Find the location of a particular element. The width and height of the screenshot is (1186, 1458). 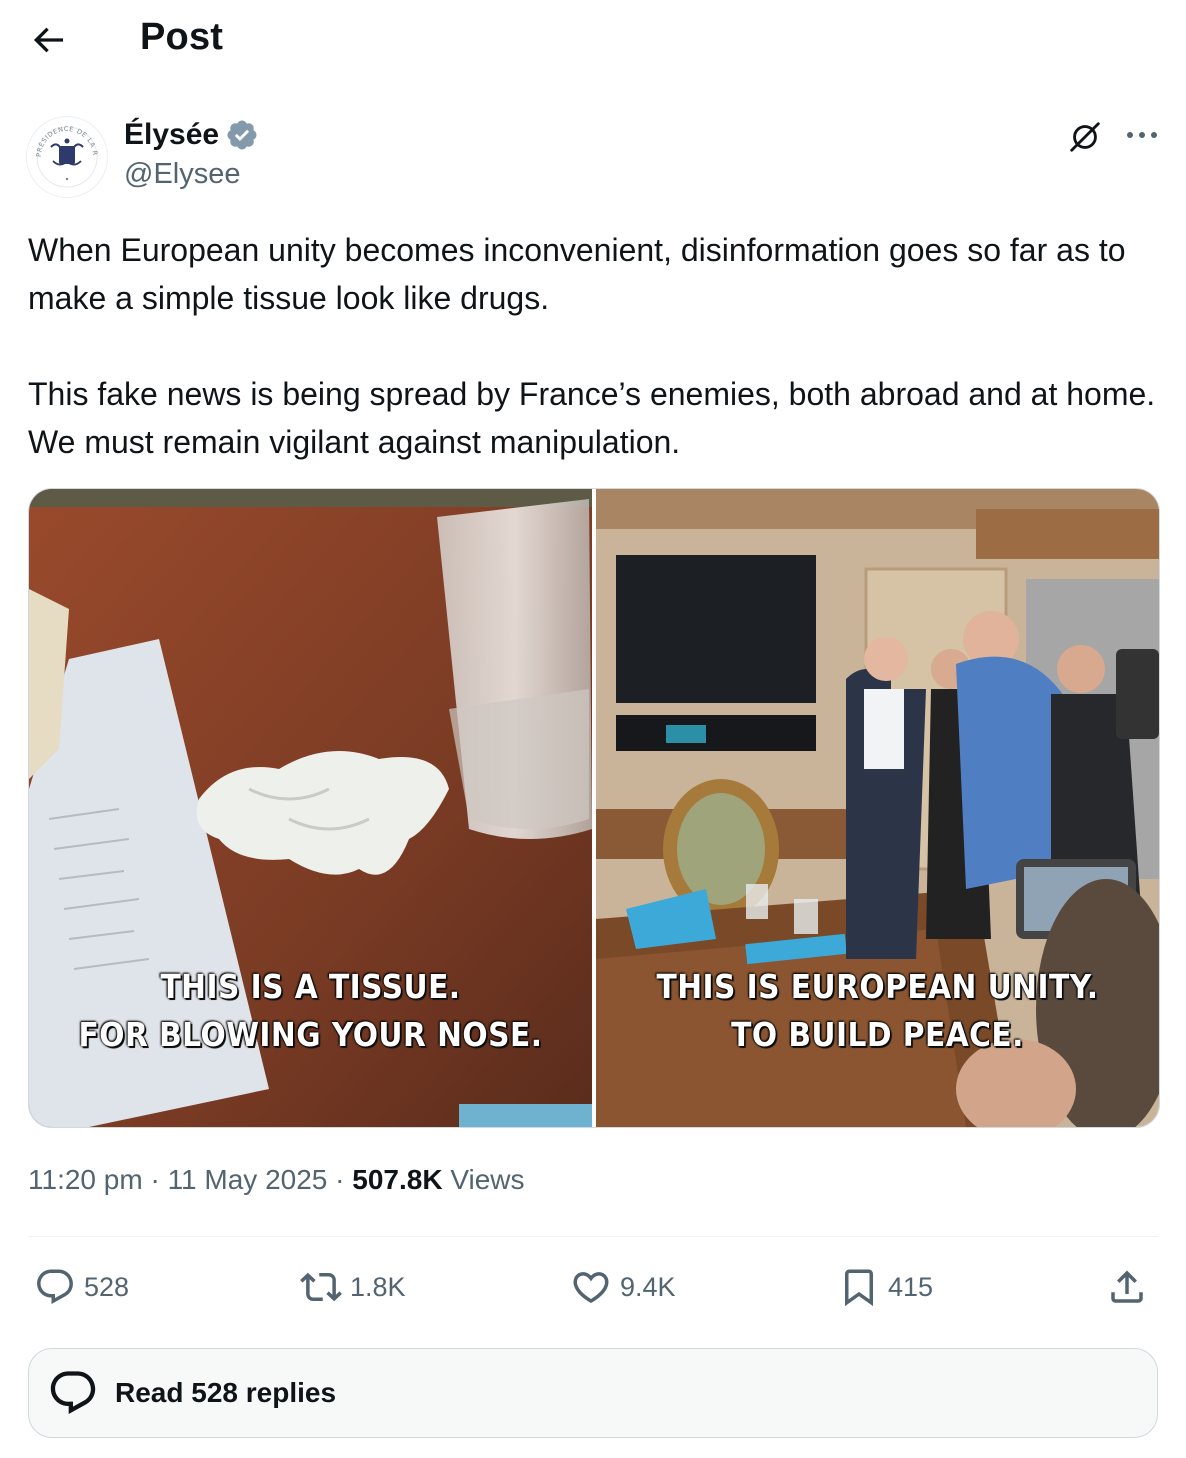

caption-line: THIS IS EUROPEAN UNITY. is located at coordinates (877, 986).